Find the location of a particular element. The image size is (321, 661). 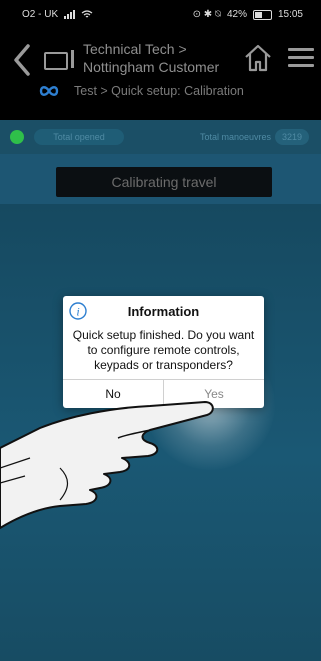

carrier-label: O2 - UK is located at coordinates (40, 14).